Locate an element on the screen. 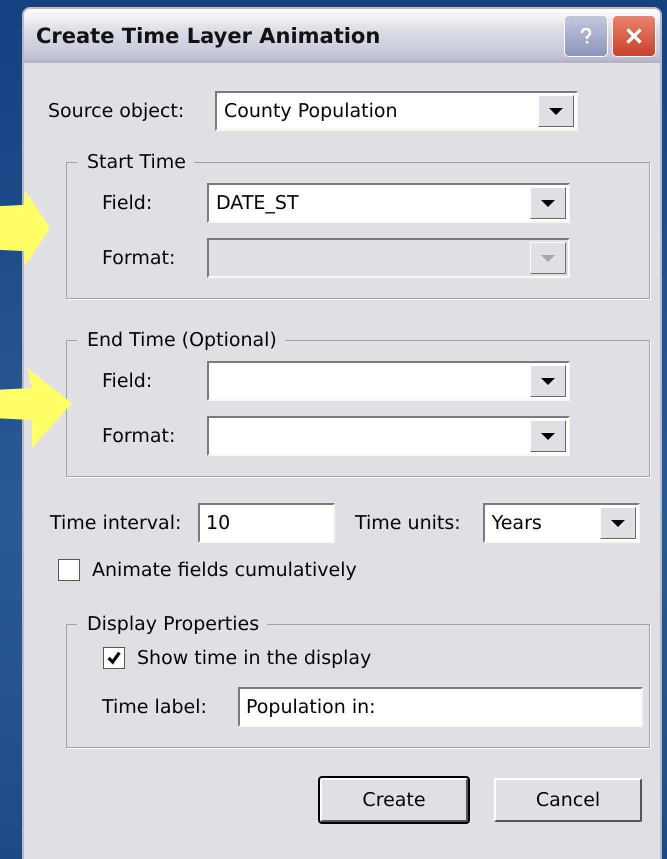 The image size is (667, 859). window-title: Create Time Layer Animation is located at coordinates (209, 36).